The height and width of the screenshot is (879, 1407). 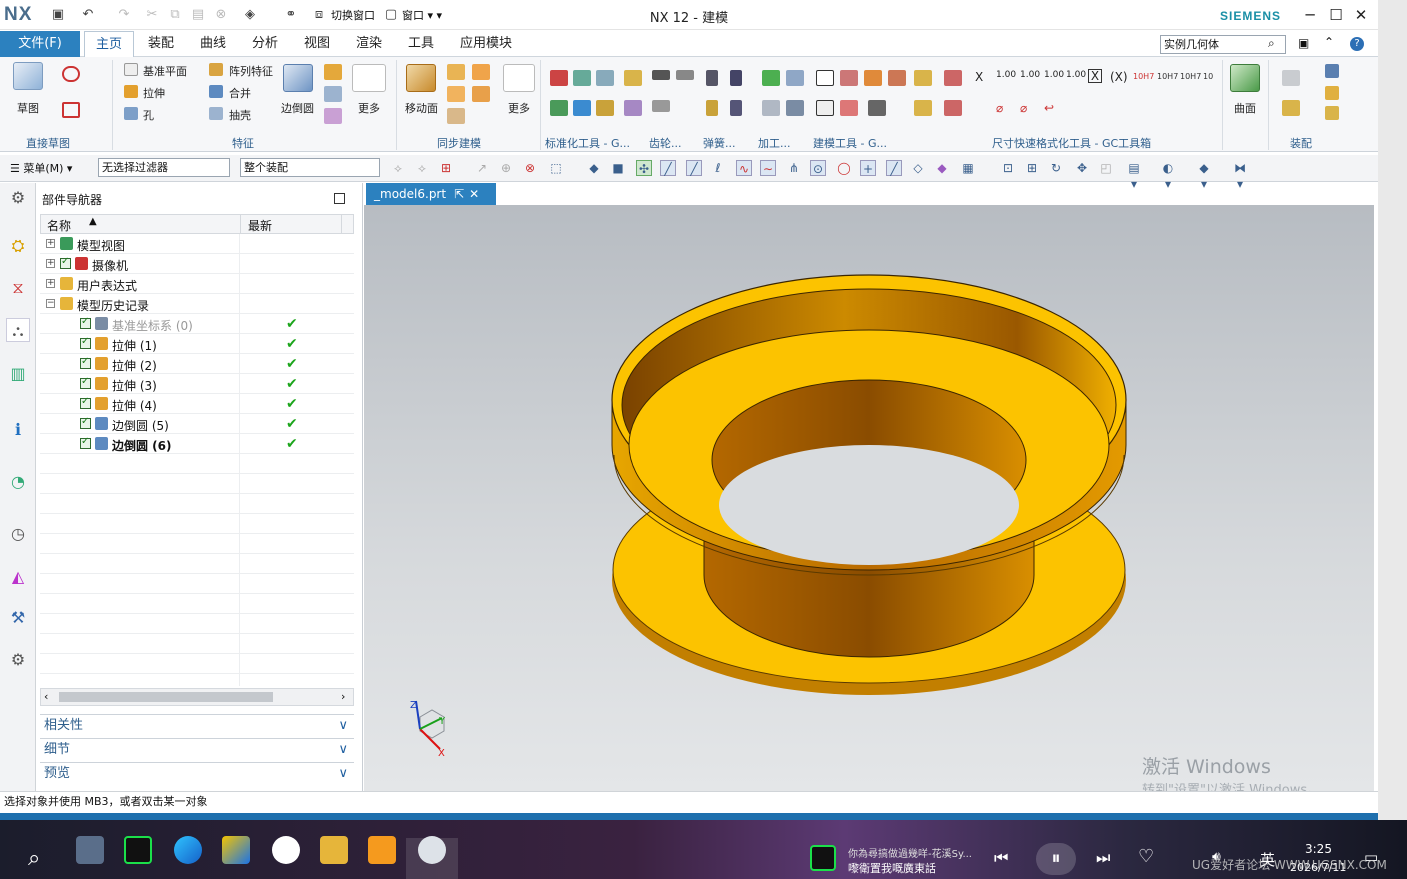 I want to click on system-materials-icon: ◭, so click(x=18, y=577).